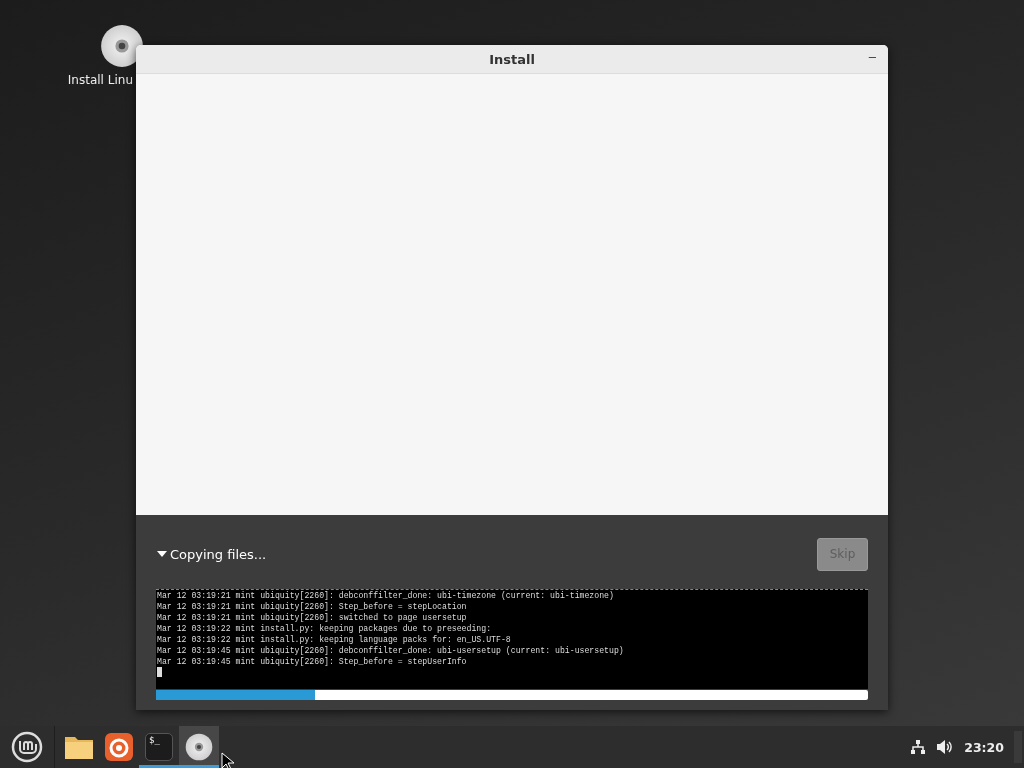 The image size is (1024, 768). What do you see at coordinates (312, 661) in the screenshot?
I see `log-line: Mar 12 03:19:45 mint ubiquity[2260]: Step_before = stepUserInfo` at bounding box center [312, 661].